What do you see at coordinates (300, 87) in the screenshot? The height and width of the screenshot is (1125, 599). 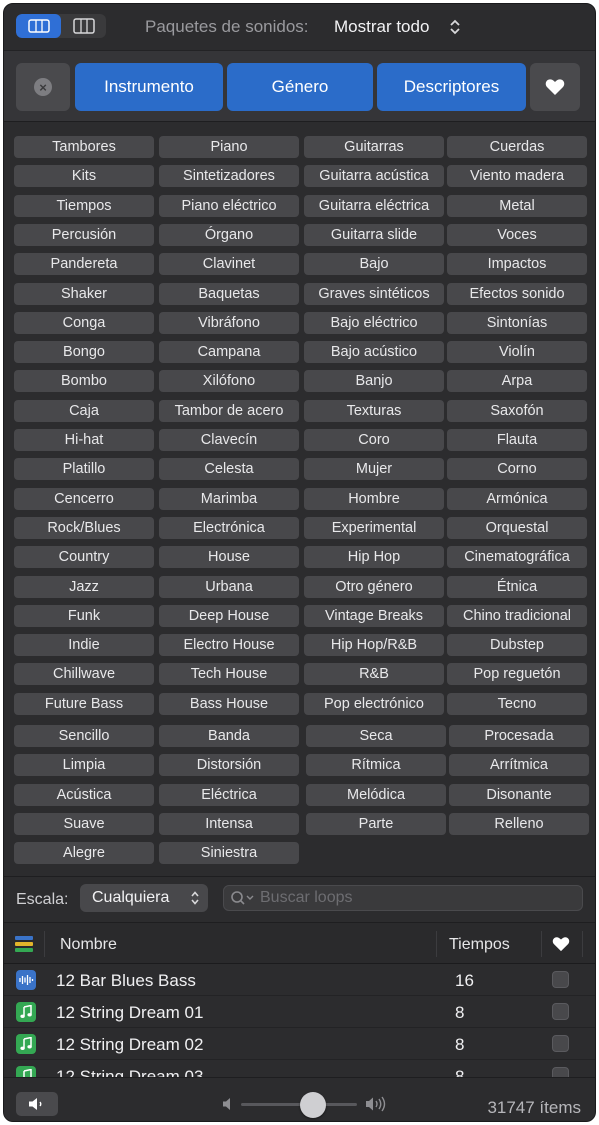 I see `tab-genre: Género` at bounding box center [300, 87].